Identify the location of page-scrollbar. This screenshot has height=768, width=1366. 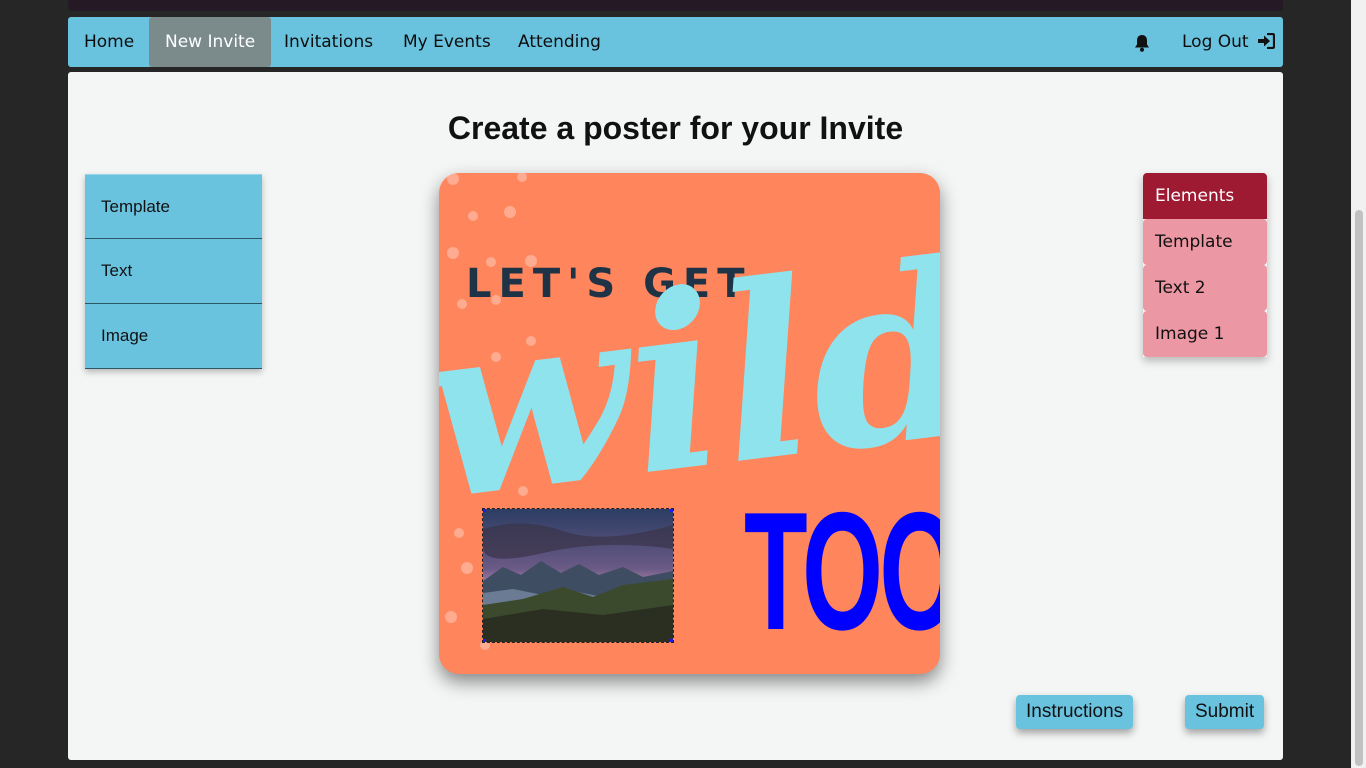
(1358, 384).